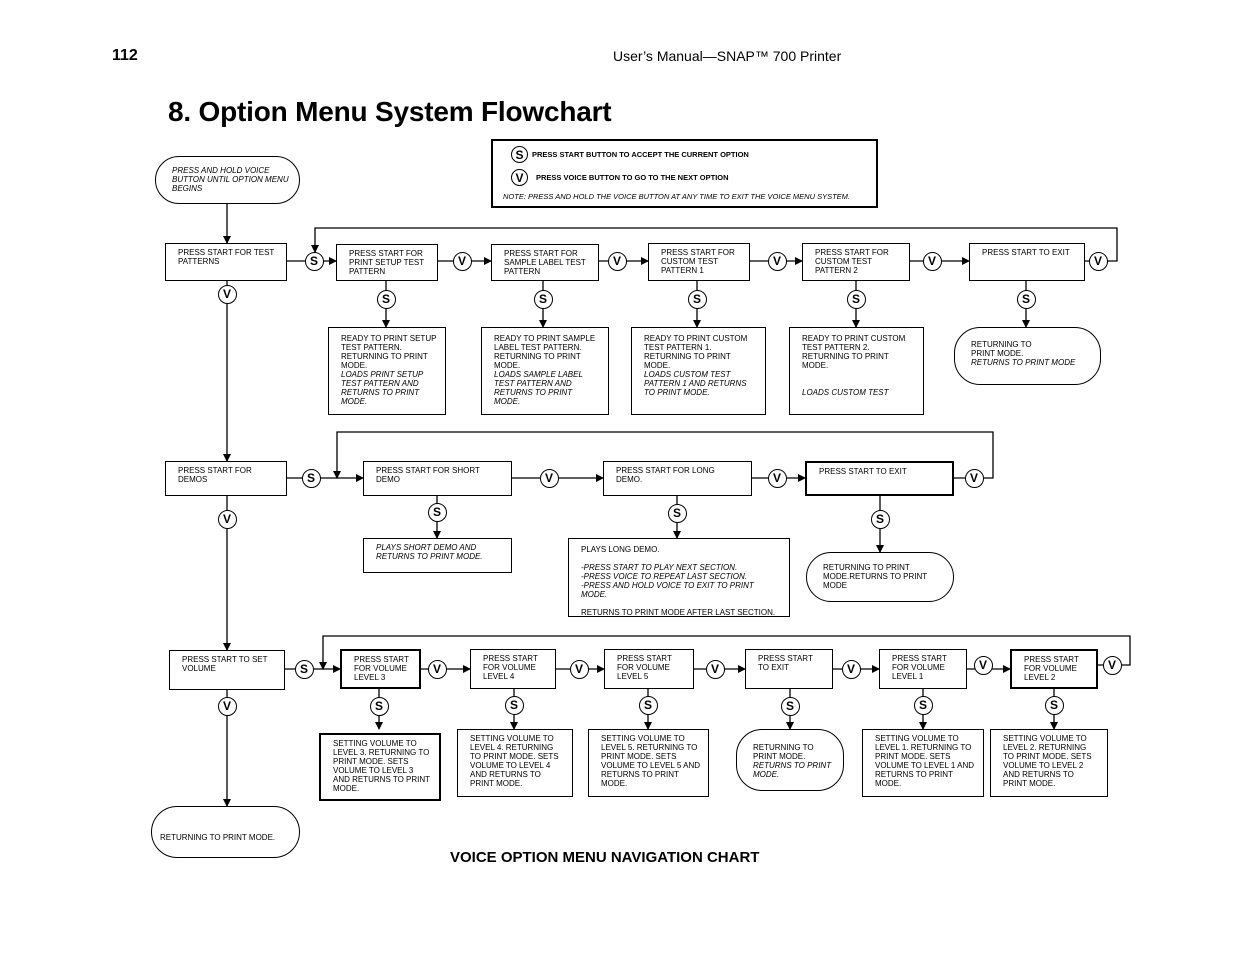 The width and height of the screenshot is (1235, 954). I want to click on test-patterns-menu-label: PRESS START FOR TEST PATTERNS, so click(226, 257).